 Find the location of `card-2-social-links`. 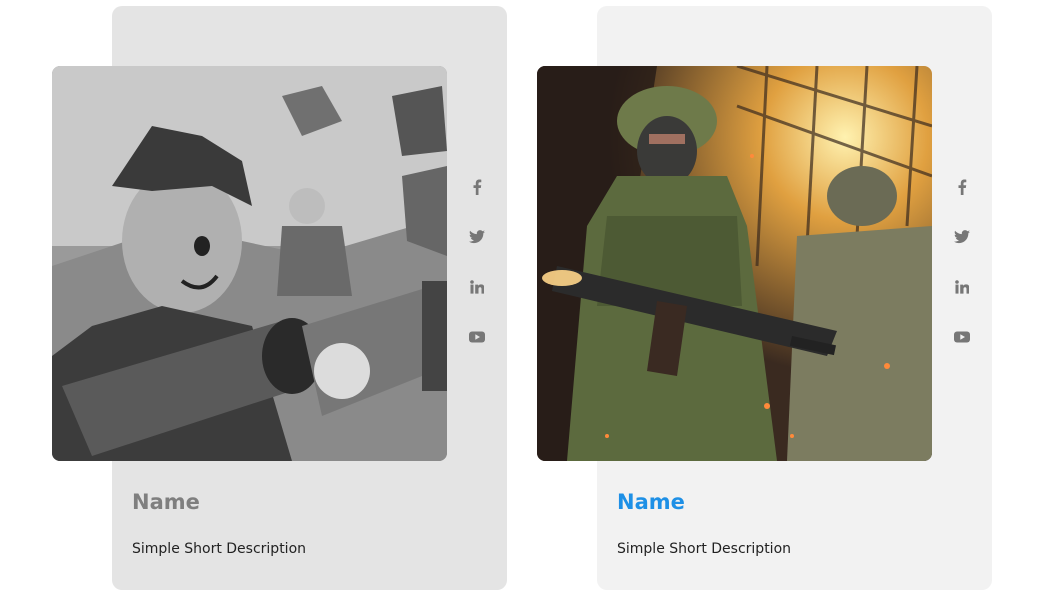

card-2-social-links is located at coordinates (962, 276).